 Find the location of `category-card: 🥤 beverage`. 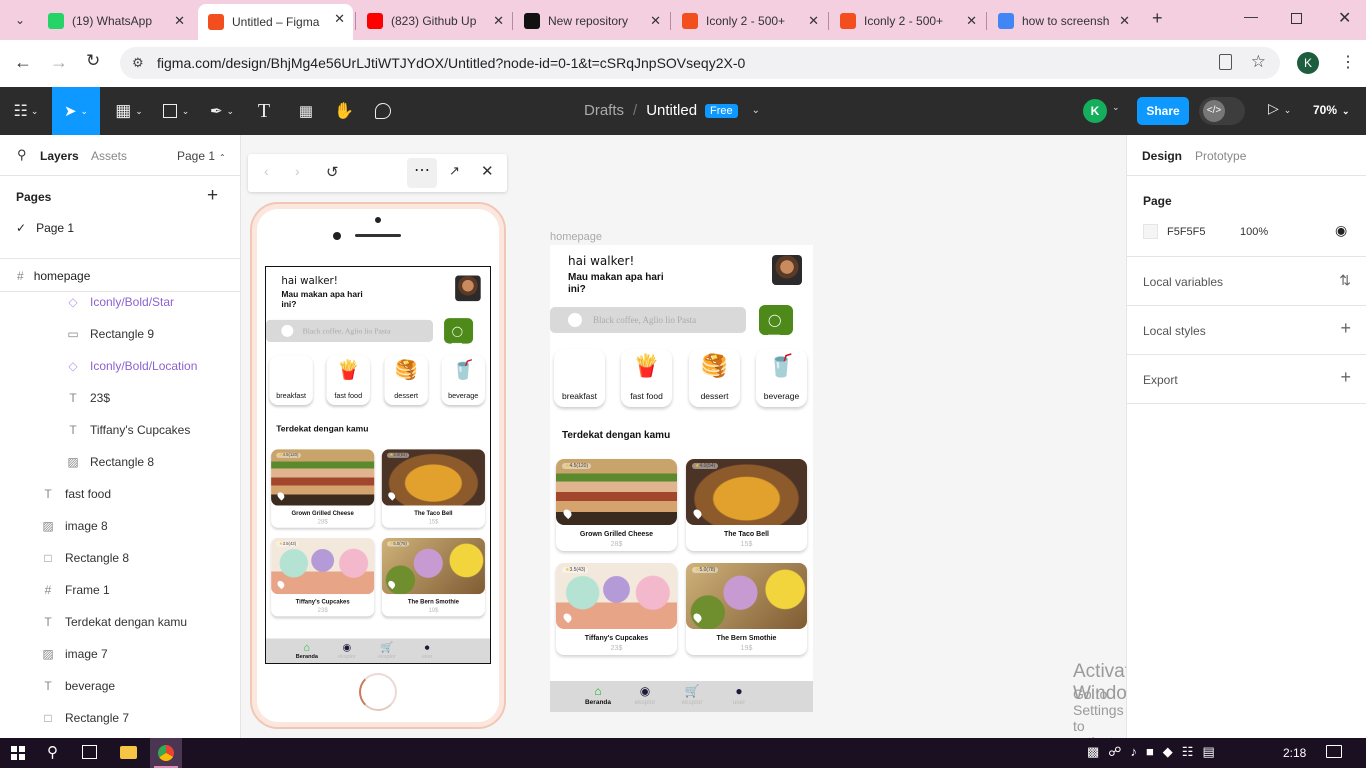

category-card: 🥤 beverage is located at coordinates (781, 378).